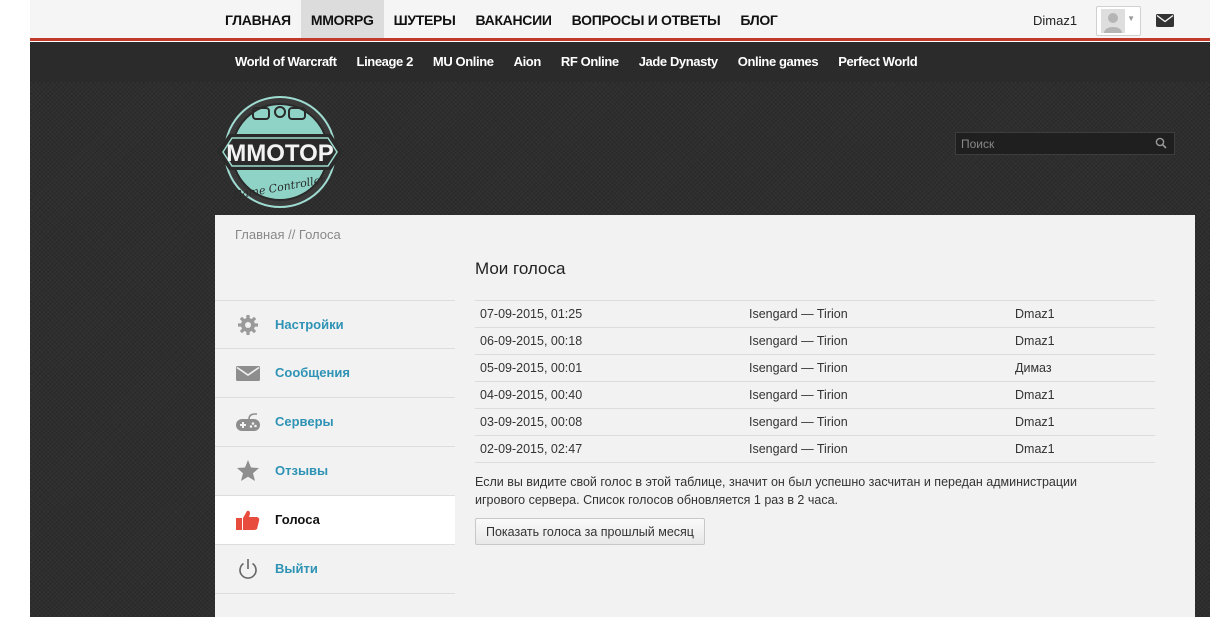  I want to click on thumbs-up-icon, so click(248, 520).